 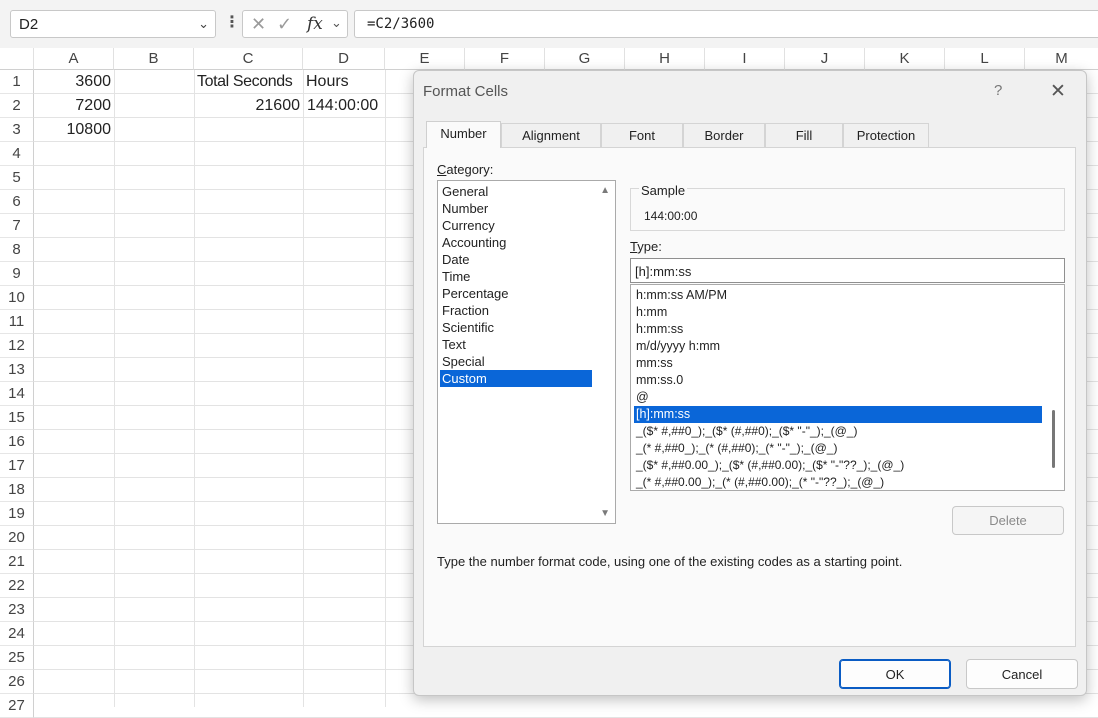 I want to click on cell-d2: 144:00:00, so click(x=346, y=106).